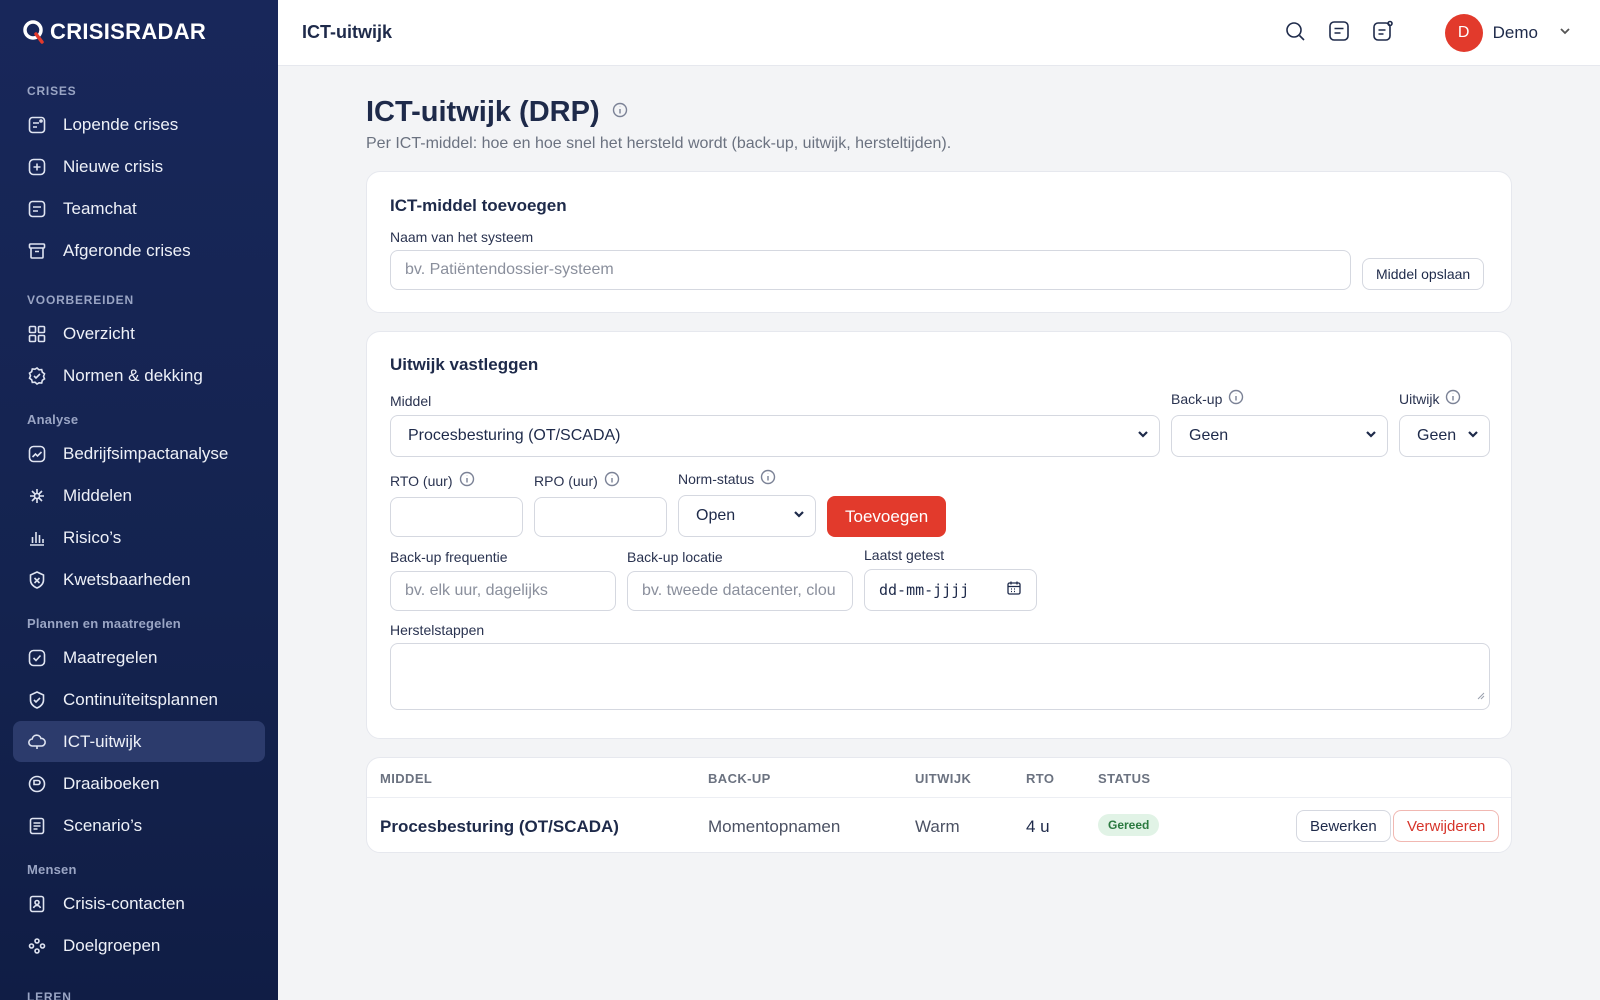 This screenshot has width=1600, height=1000. Describe the element at coordinates (139, 333) in the screenshot. I see `sidebar-item-overzicht: Overzicht` at that location.